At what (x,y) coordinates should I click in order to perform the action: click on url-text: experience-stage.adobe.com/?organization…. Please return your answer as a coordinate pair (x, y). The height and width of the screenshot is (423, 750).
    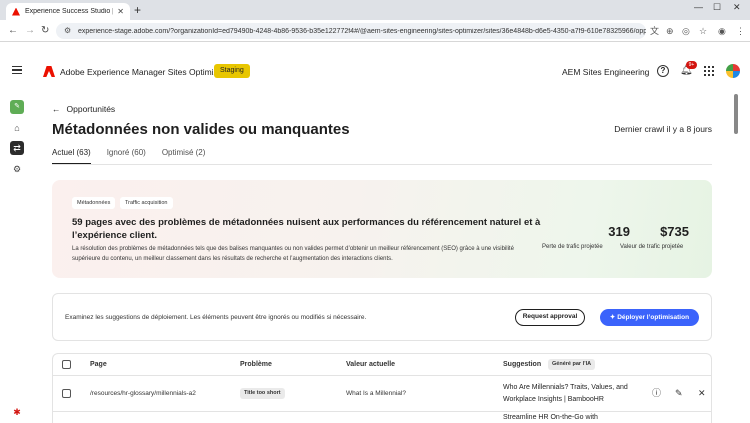
    Looking at the image, I should click on (361, 31).